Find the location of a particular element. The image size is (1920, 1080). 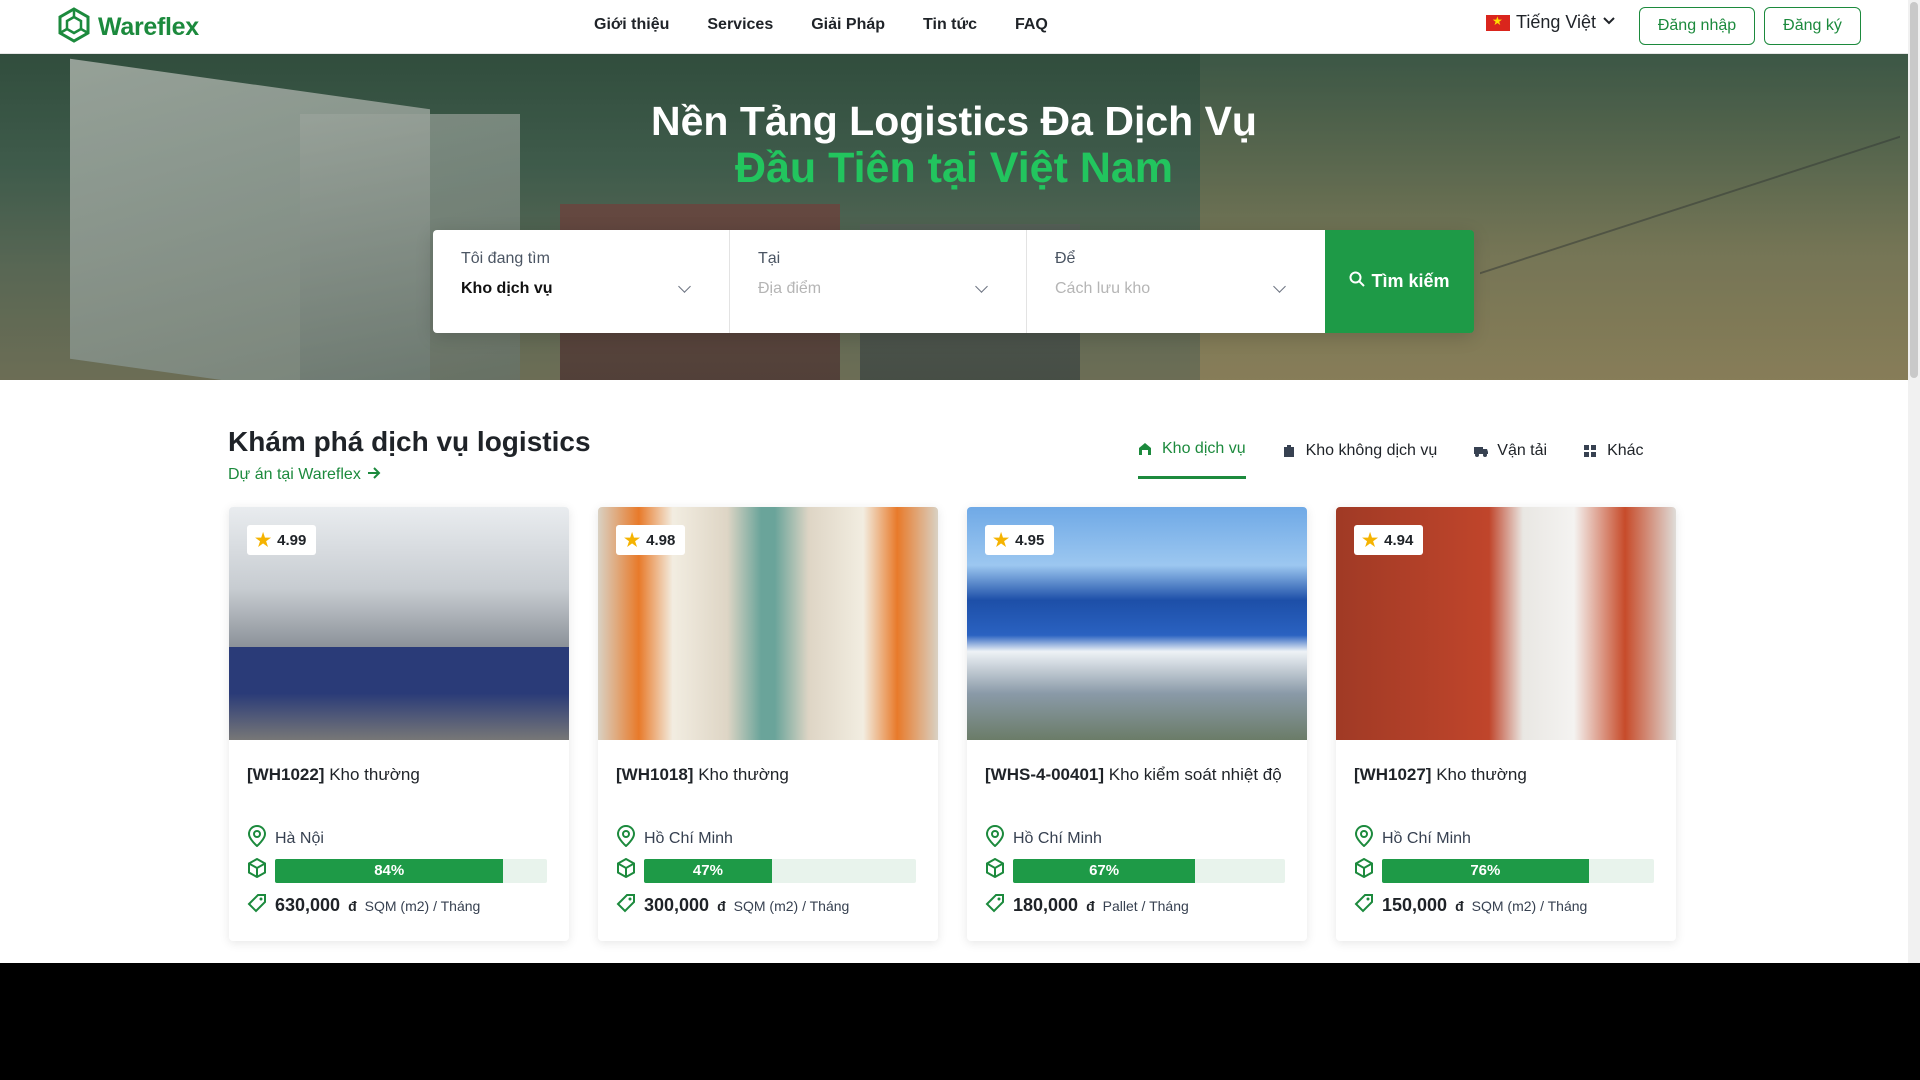

arrow-right-icon is located at coordinates (374, 475).